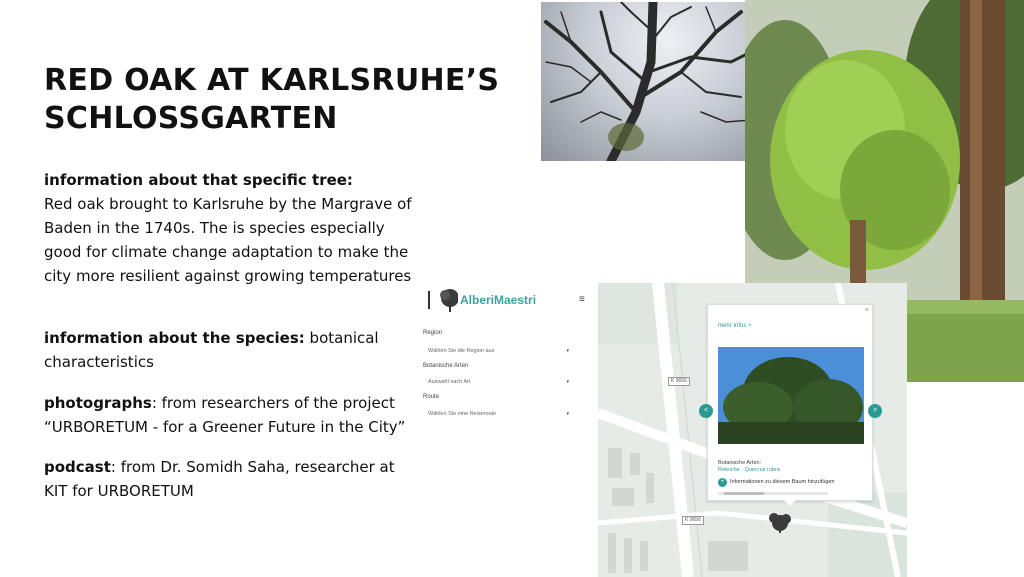  What do you see at coordinates (461, 351) in the screenshot?
I see `region-select-placeholder: Wählen Sie die Region aus` at bounding box center [461, 351].